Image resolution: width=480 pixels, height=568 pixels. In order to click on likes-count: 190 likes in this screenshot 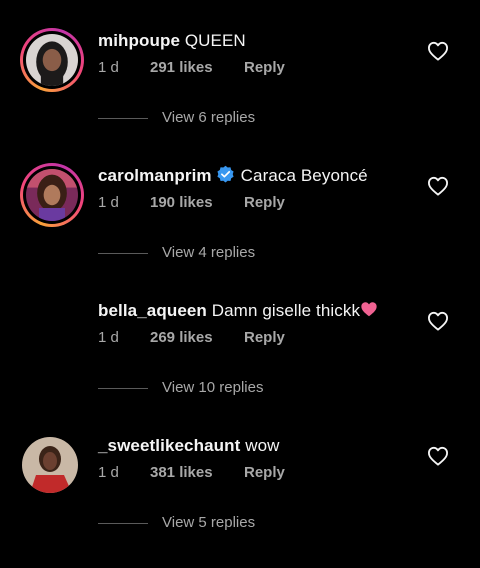, I will do `click(197, 203)`.